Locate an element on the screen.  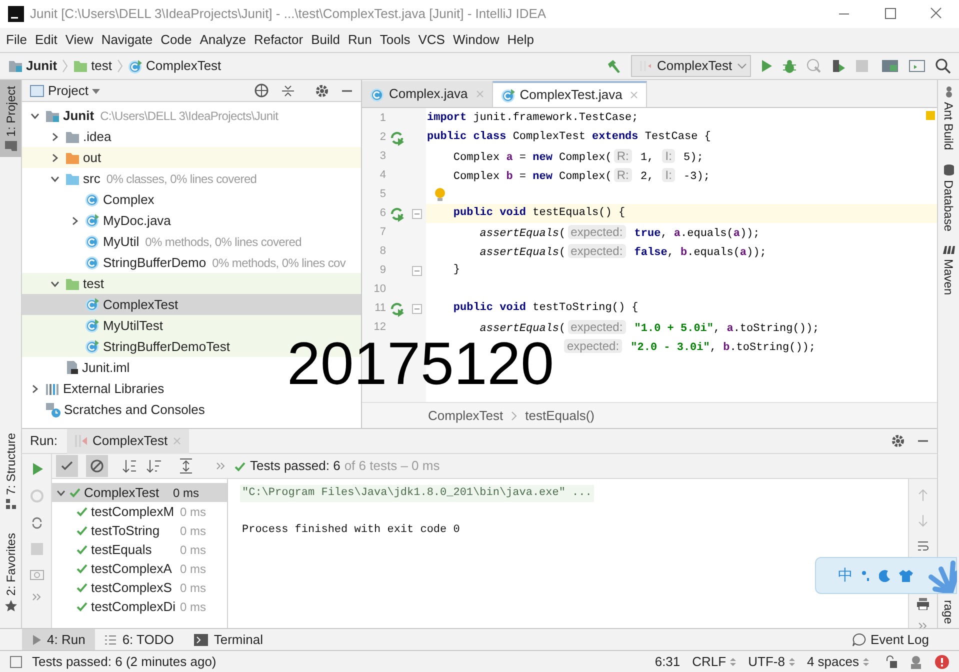
project-structure-icon is located at coordinates (890, 66).